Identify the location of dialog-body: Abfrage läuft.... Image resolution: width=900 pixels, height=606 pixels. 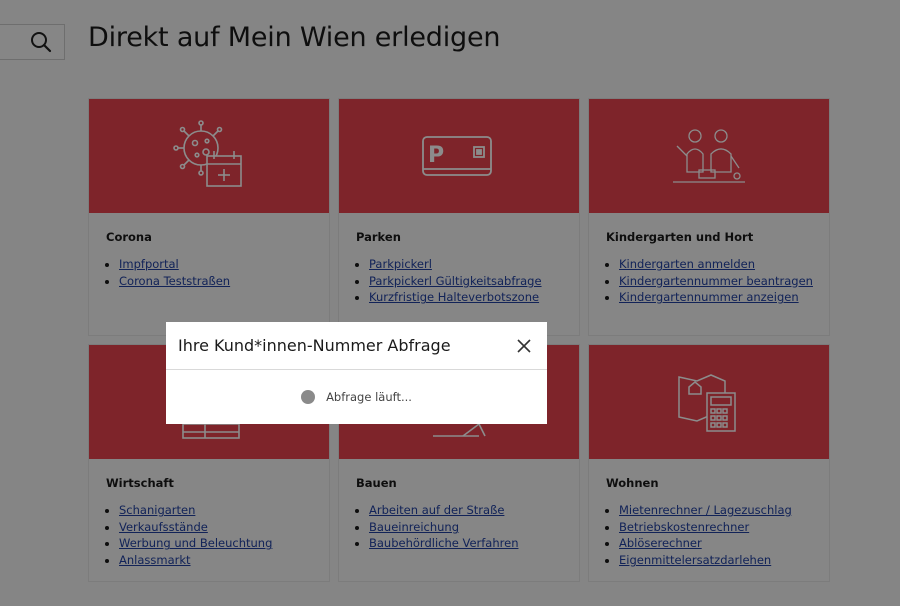
(356, 397).